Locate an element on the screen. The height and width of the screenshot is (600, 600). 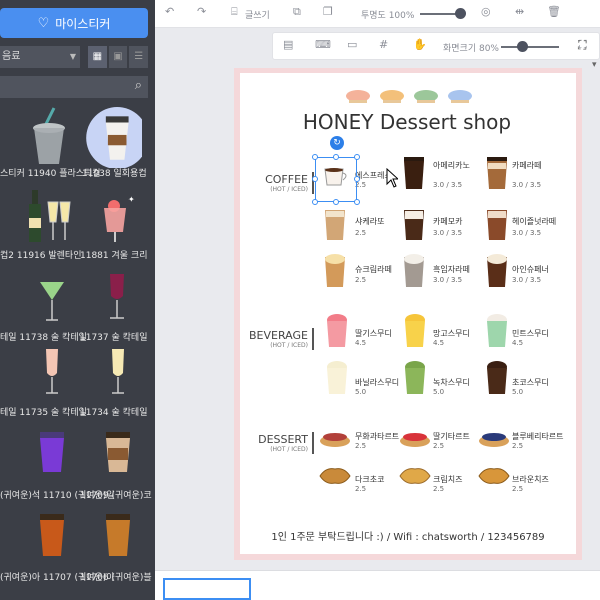
my-sticker-button: ♡ 마이스티커 is located at coordinates (74, 23).